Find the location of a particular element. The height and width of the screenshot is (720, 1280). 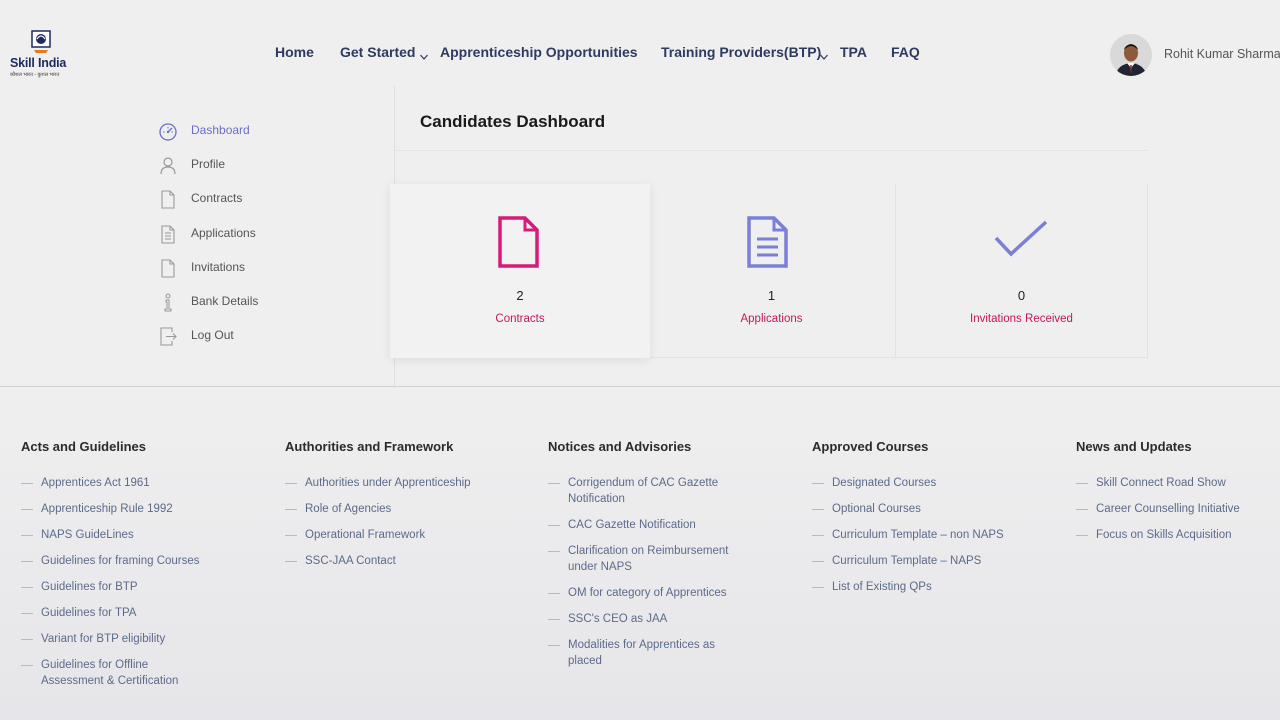

footer-link: Skill Connect Road Show is located at coordinates (1171, 483).